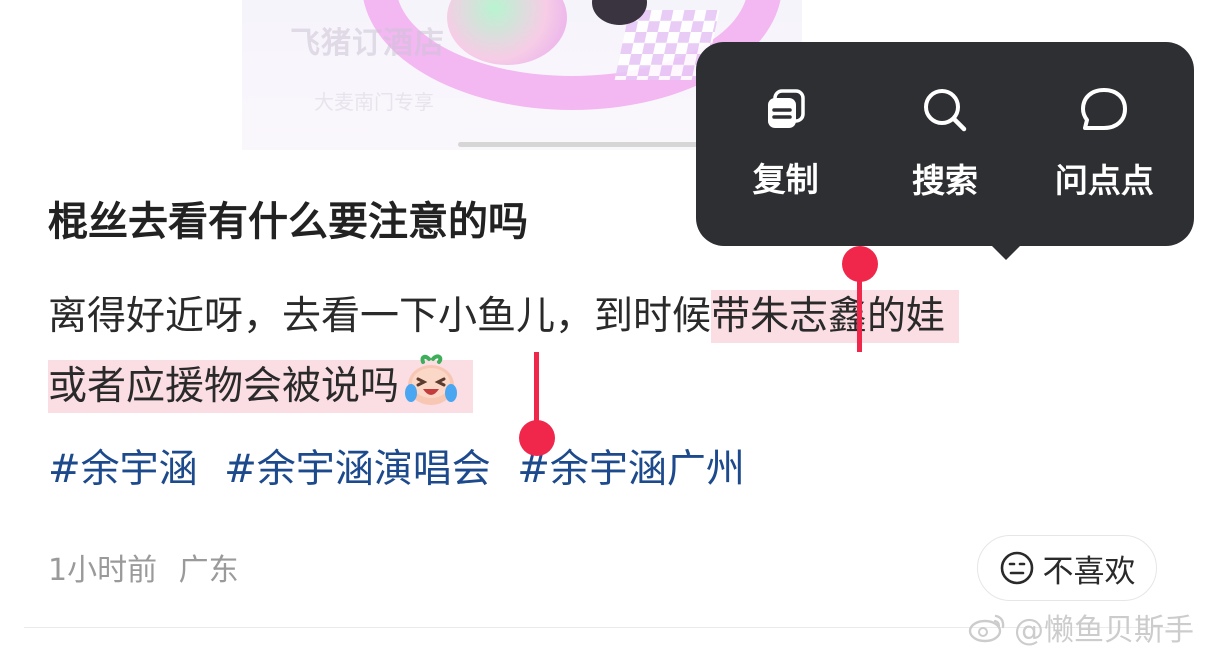 This screenshot has height=655, width=1206. Describe the element at coordinates (1104, 630) in the screenshot. I see `watermark-text: @懒鱼贝斯手` at that location.